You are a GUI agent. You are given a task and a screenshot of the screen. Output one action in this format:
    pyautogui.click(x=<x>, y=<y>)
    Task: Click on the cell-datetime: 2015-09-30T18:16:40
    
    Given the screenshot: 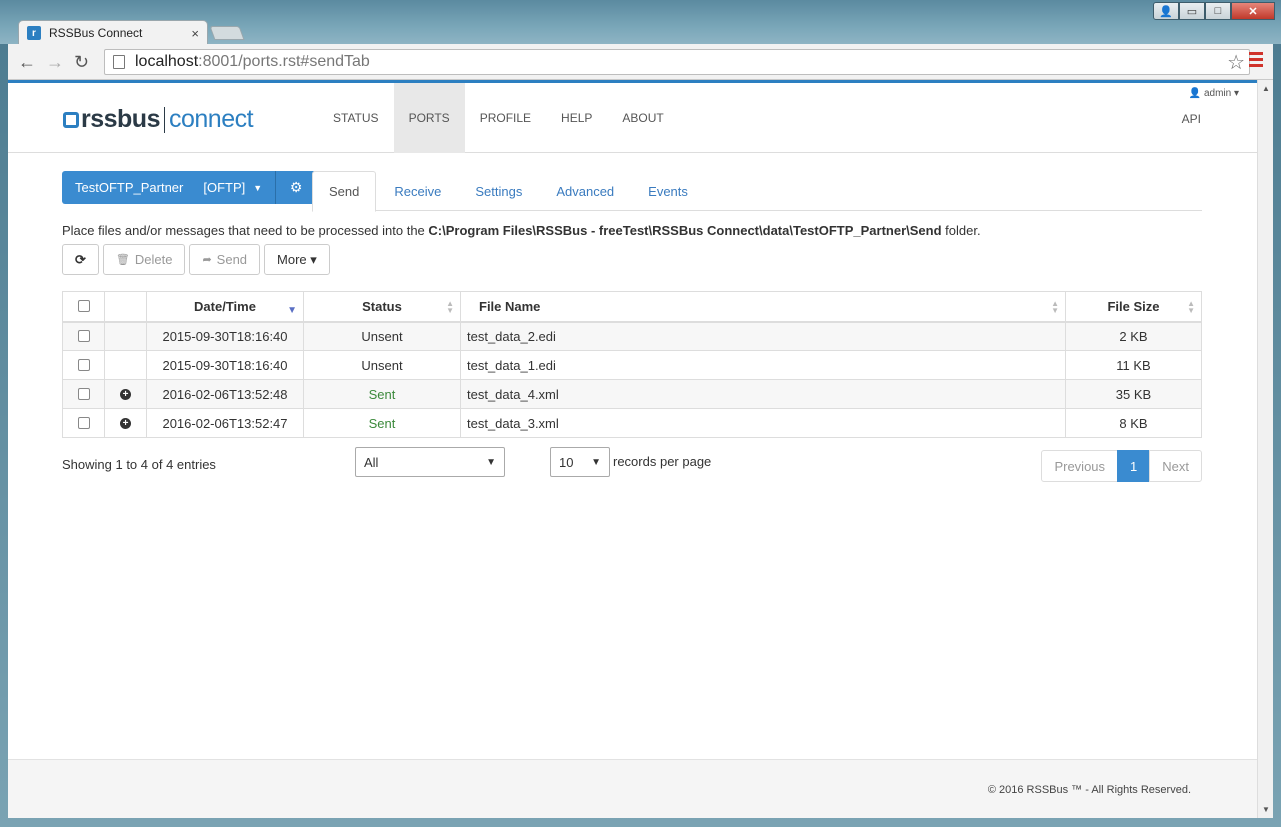 What is the action you would take?
    pyautogui.click(x=225, y=336)
    